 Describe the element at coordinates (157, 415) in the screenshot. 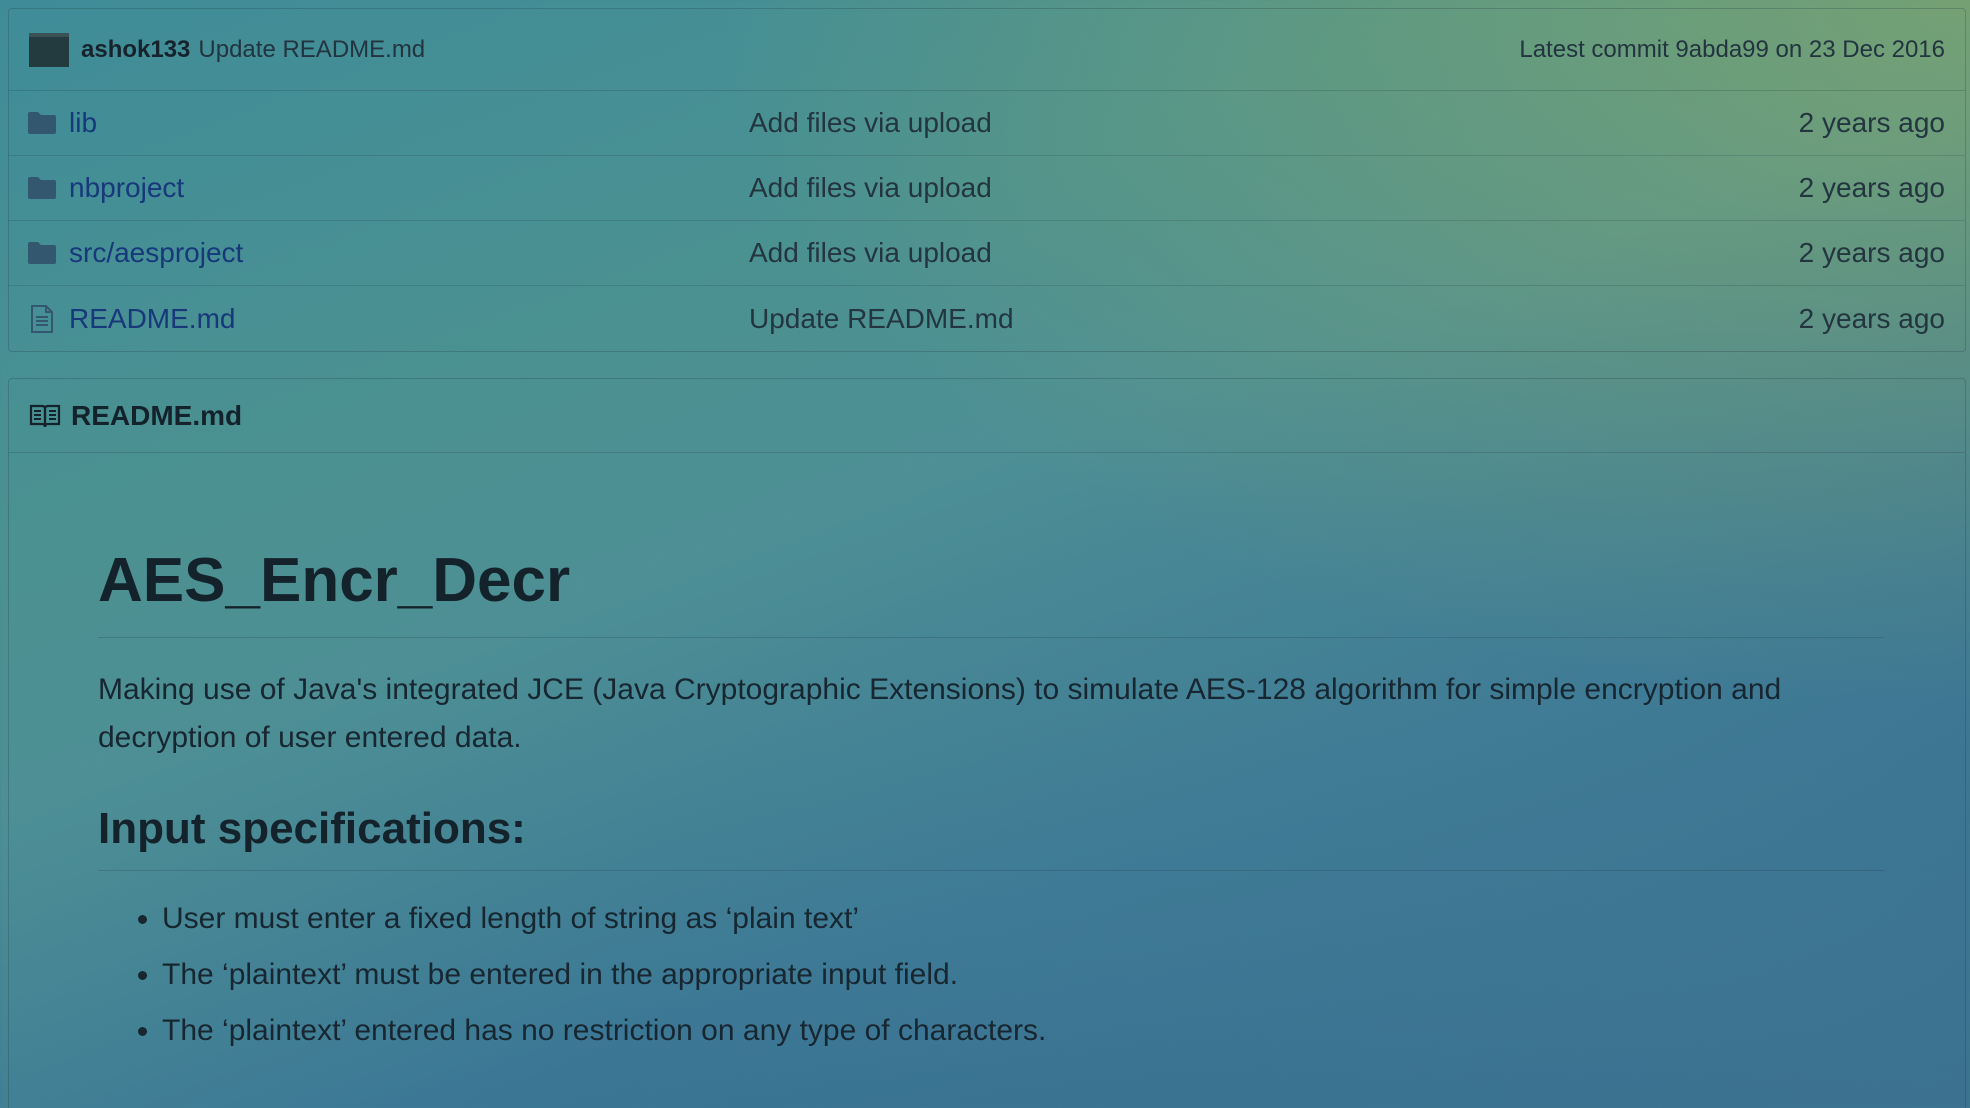

I see `readme-filename: README.md` at that location.